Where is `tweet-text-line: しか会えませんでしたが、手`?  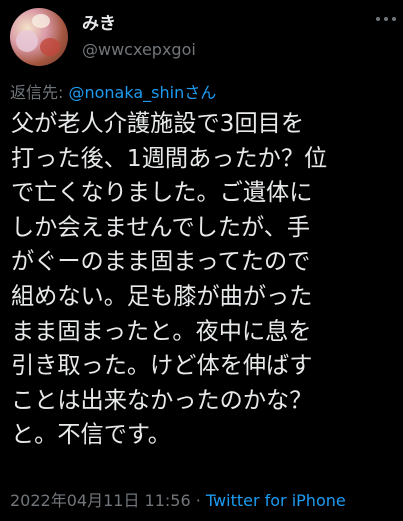 tweet-text-line: しか会えませんでしたが、手 is located at coordinates (161, 227).